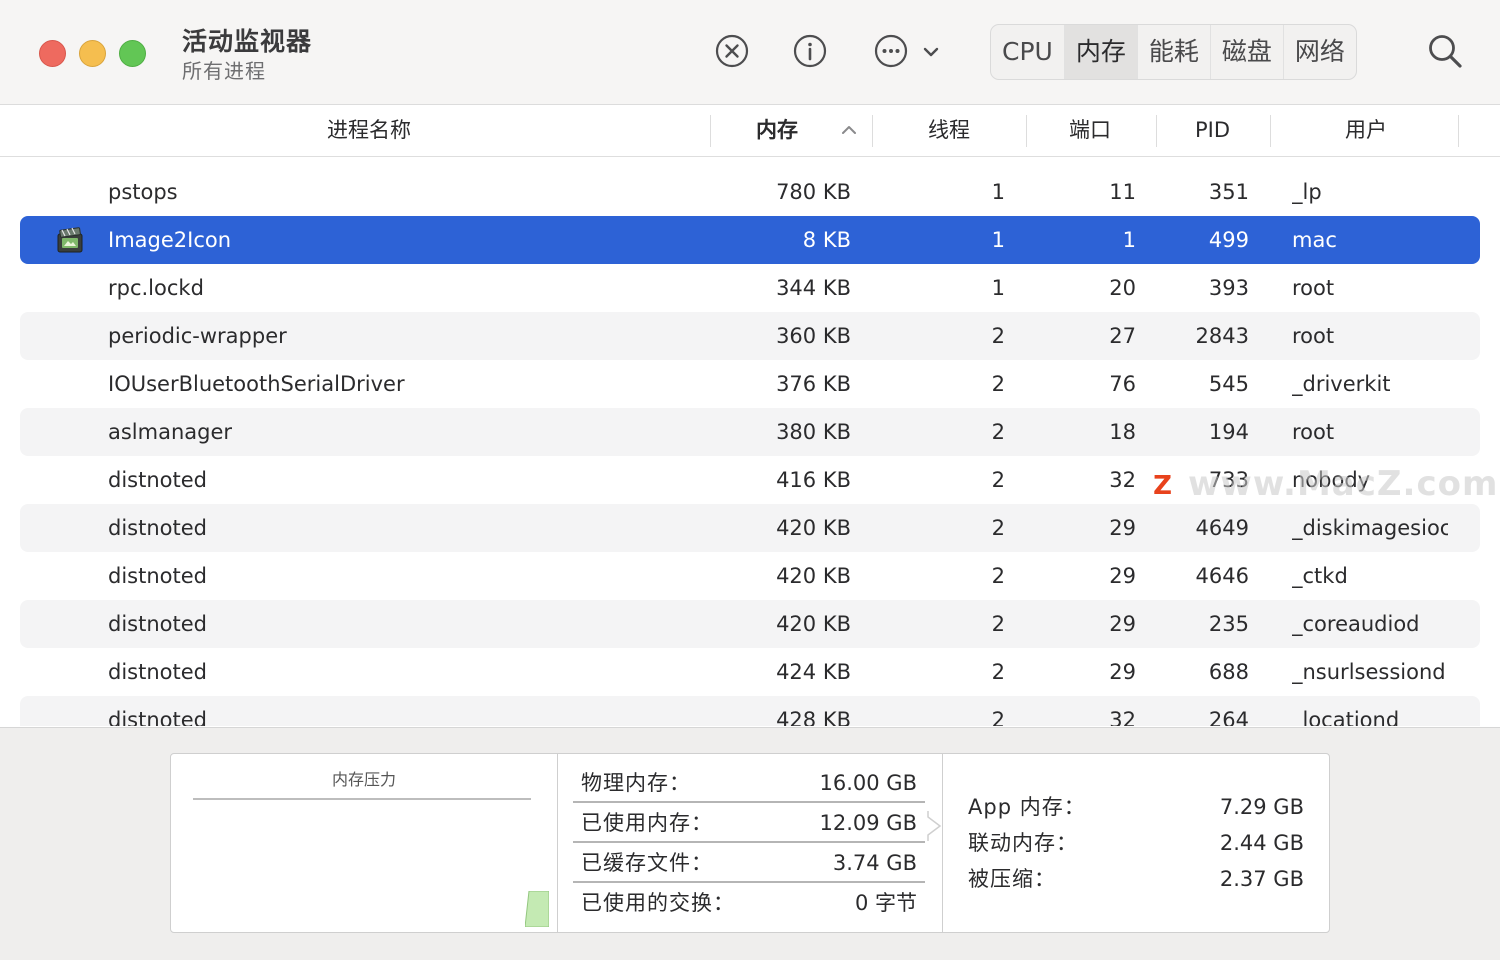  I want to click on wired-memory-label: 联动内存：, so click(1023, 843).